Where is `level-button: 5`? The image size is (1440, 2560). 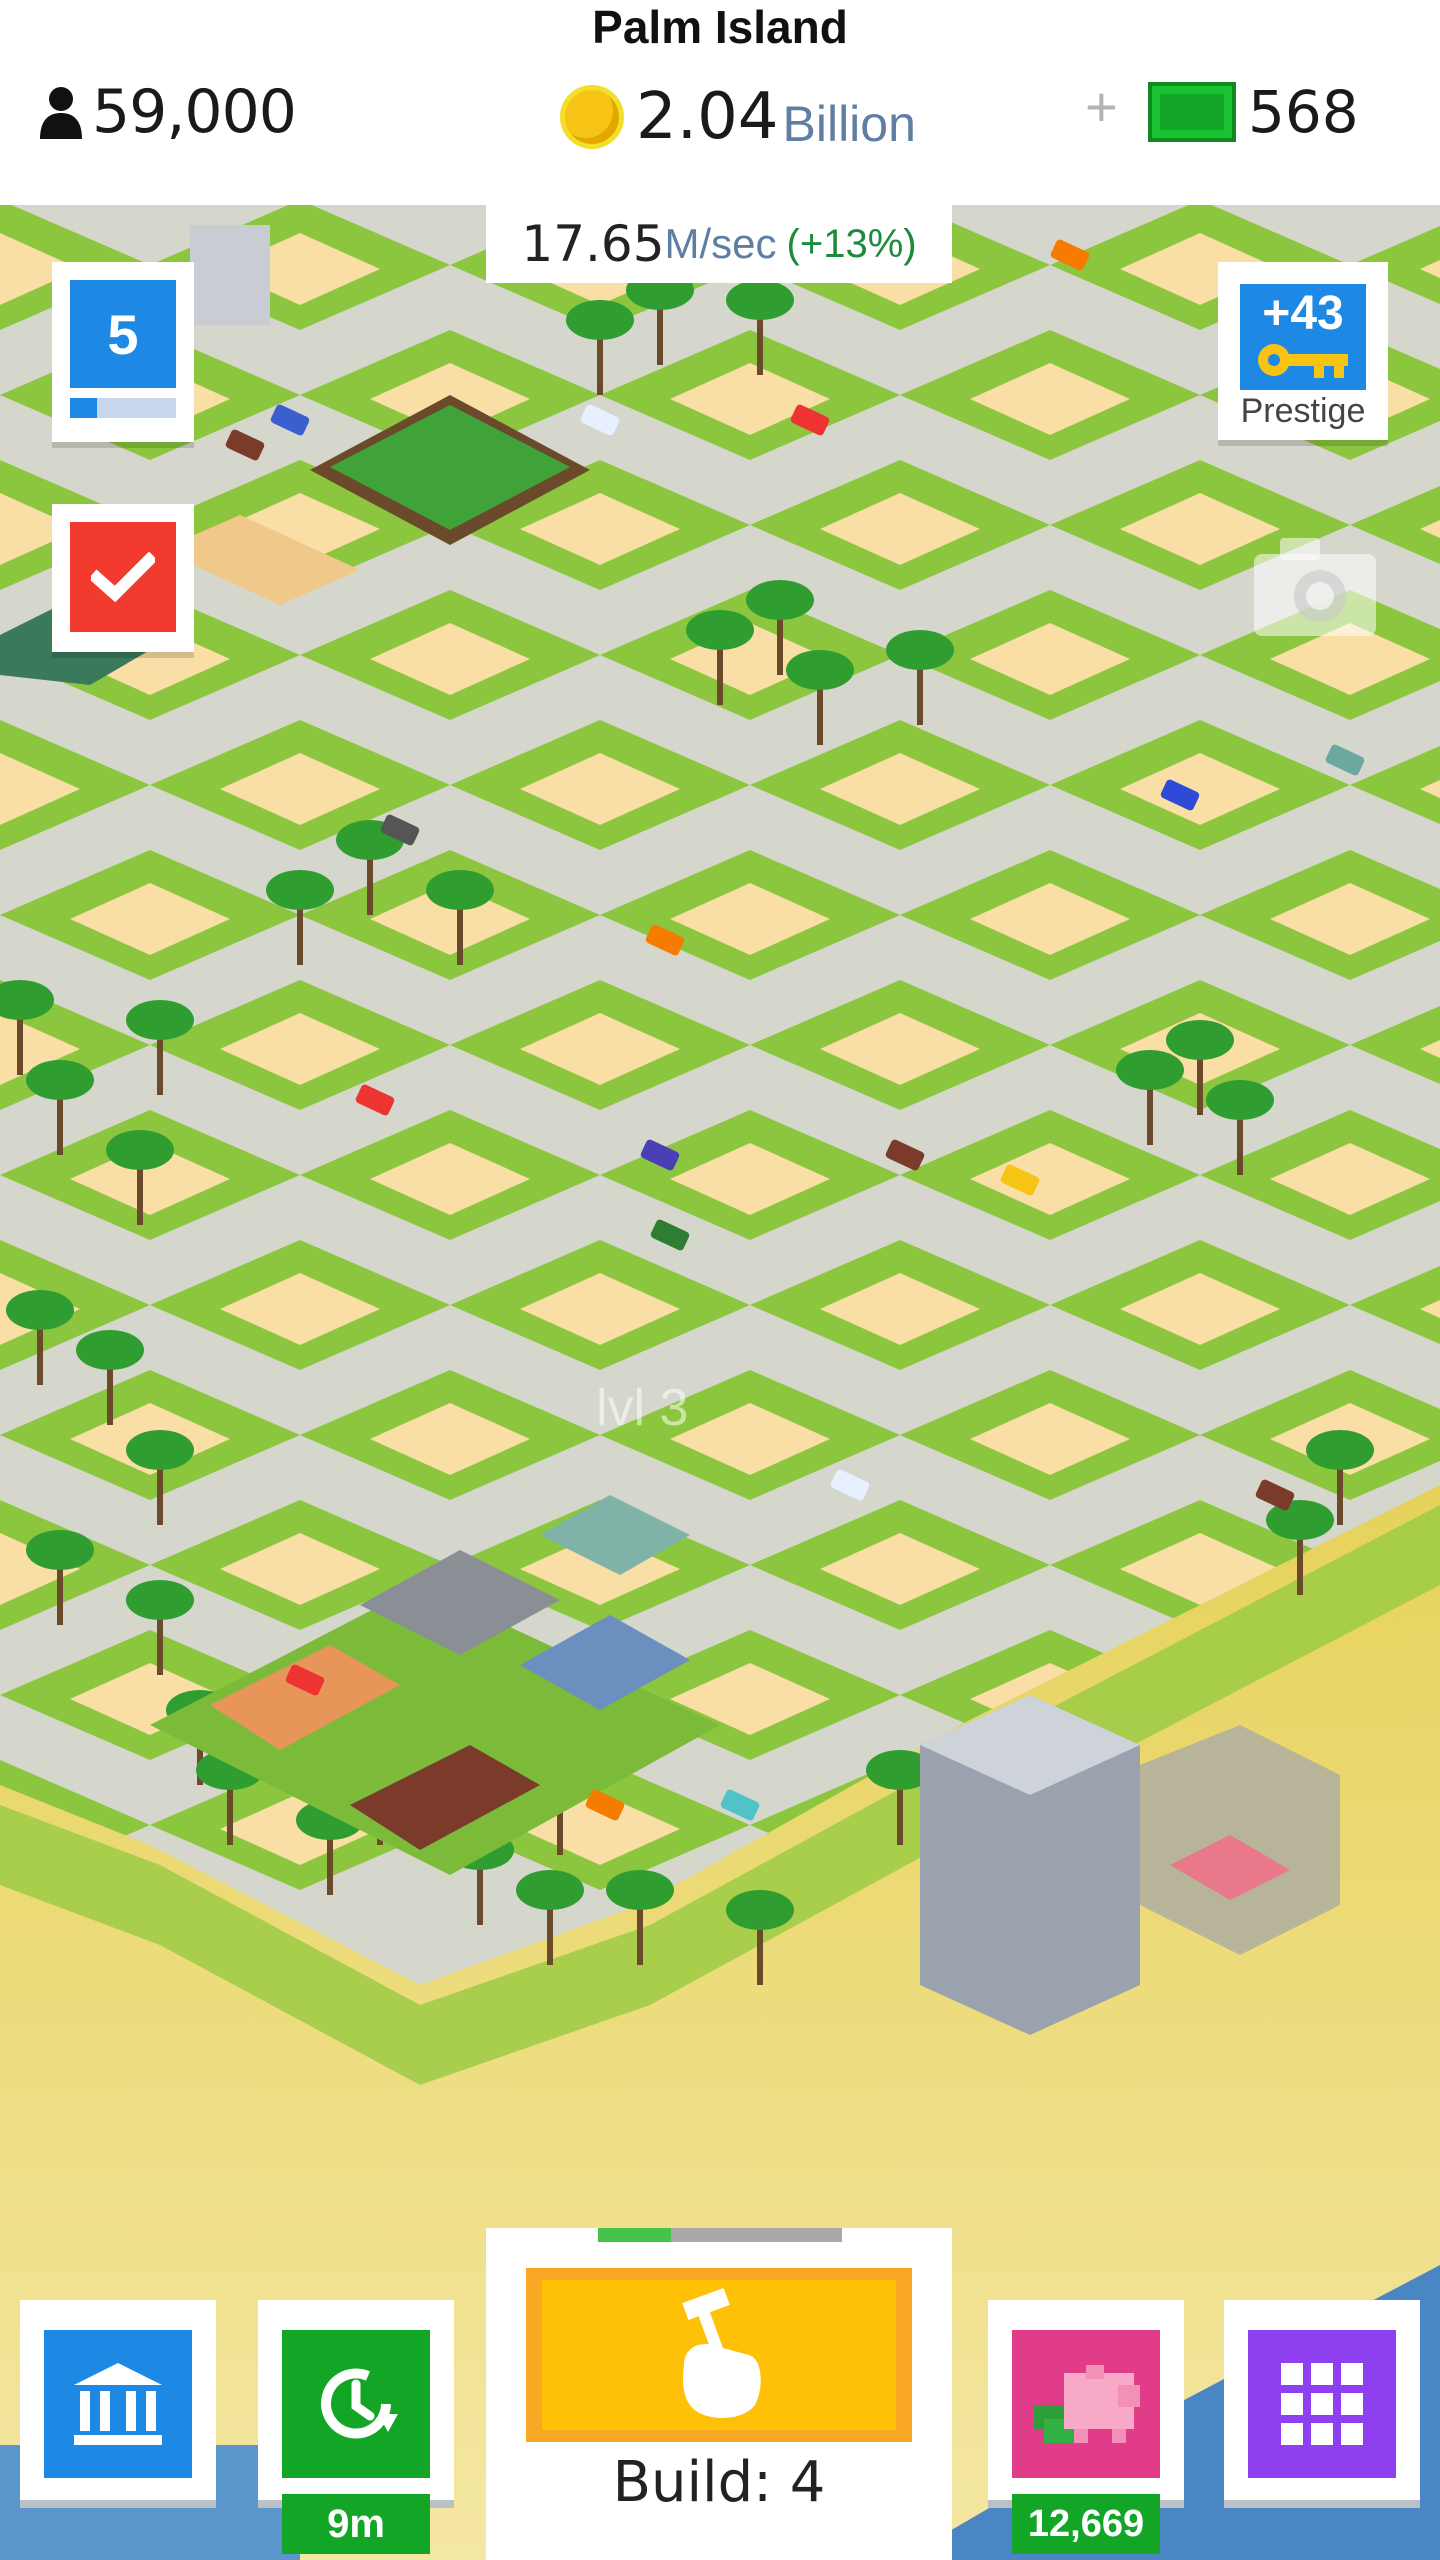 level-button: 5 is located at coordinates (123, 352).